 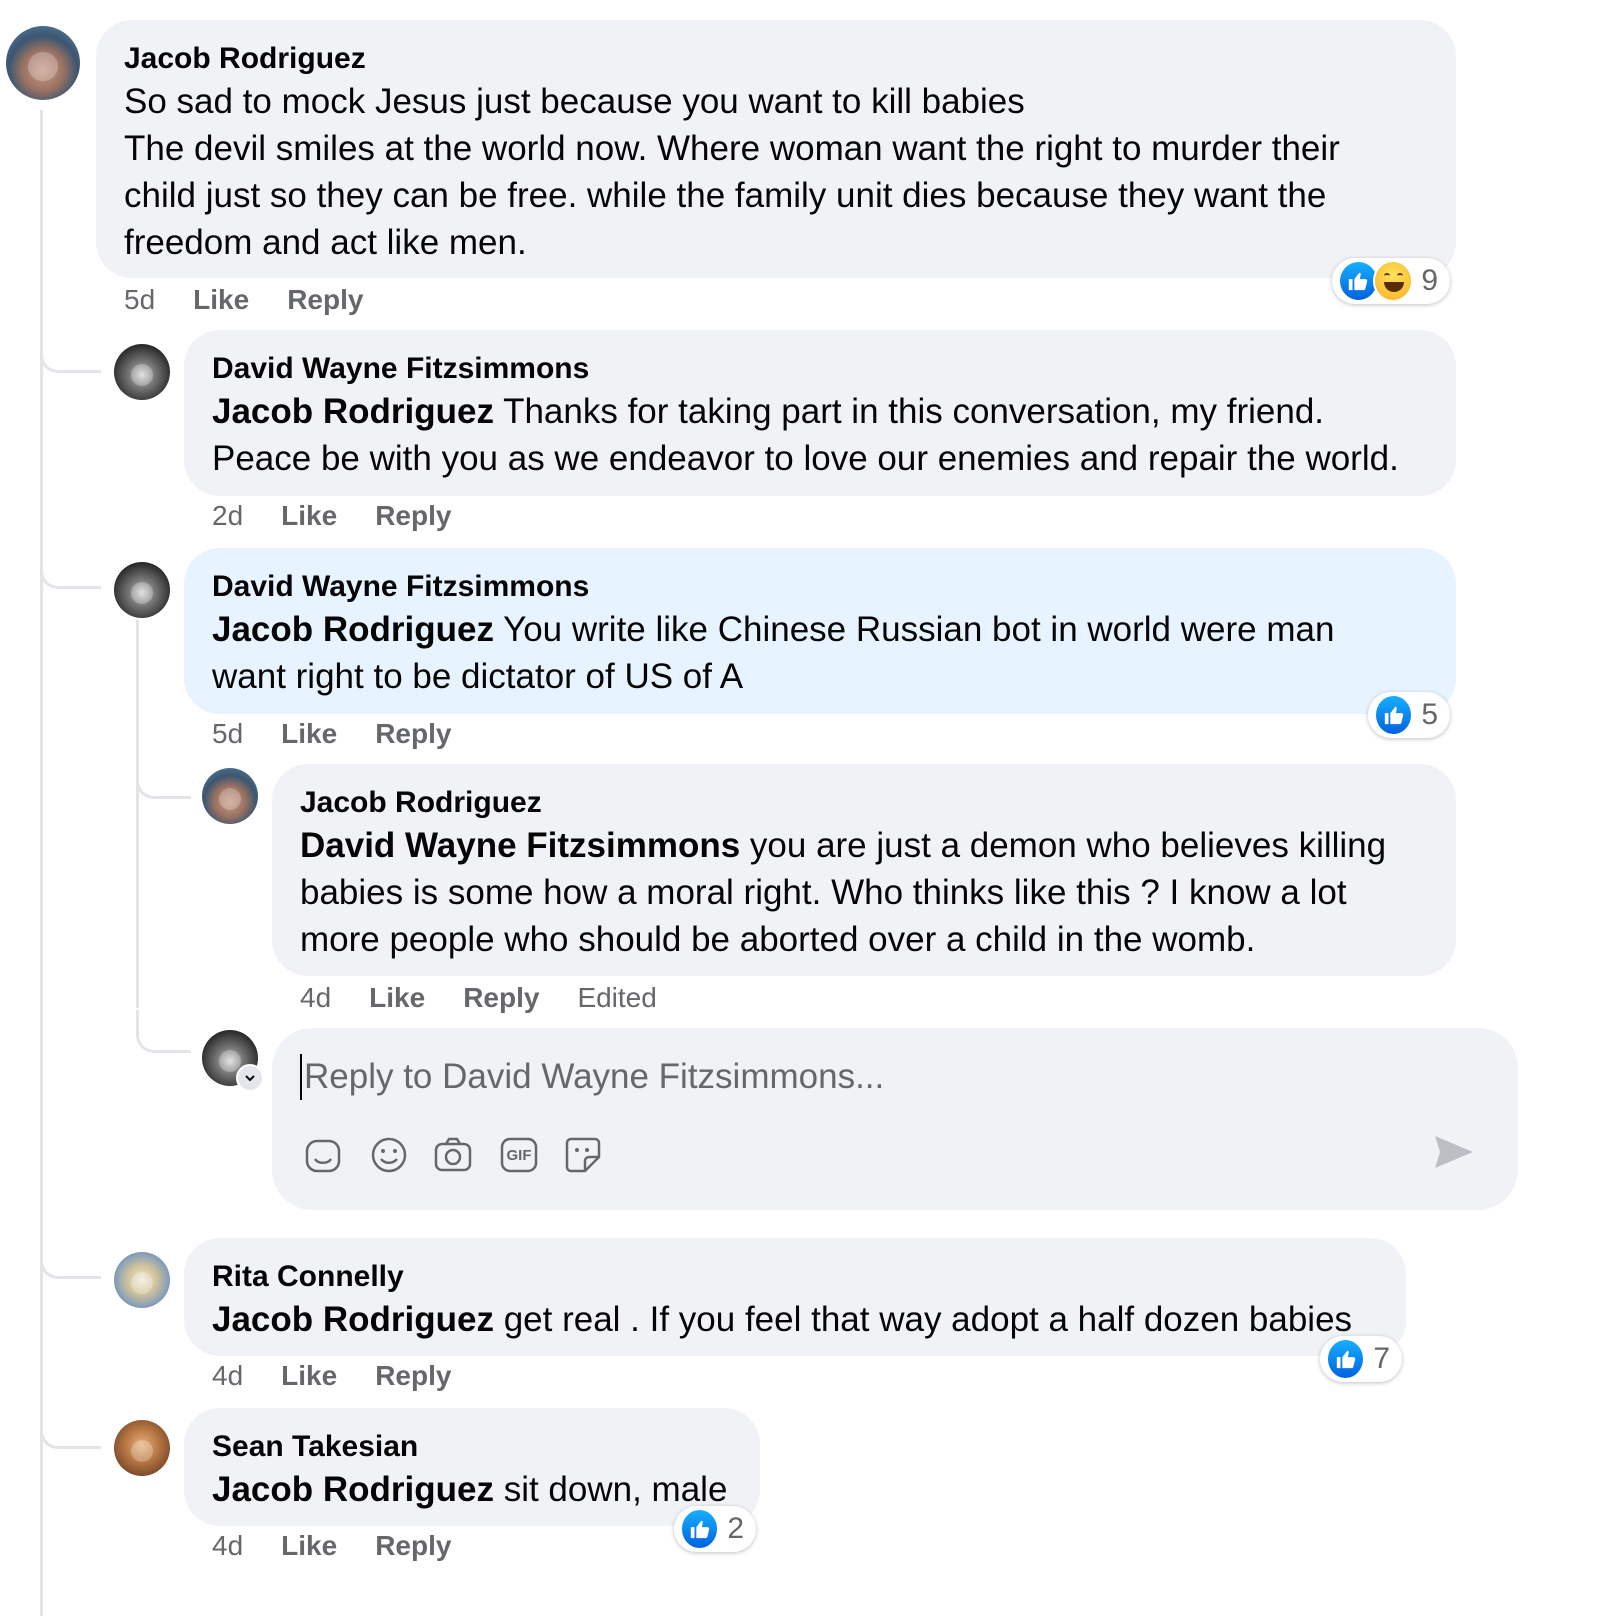 I want to click on comment-timestamp: 2d, so click(x=227, y=516).